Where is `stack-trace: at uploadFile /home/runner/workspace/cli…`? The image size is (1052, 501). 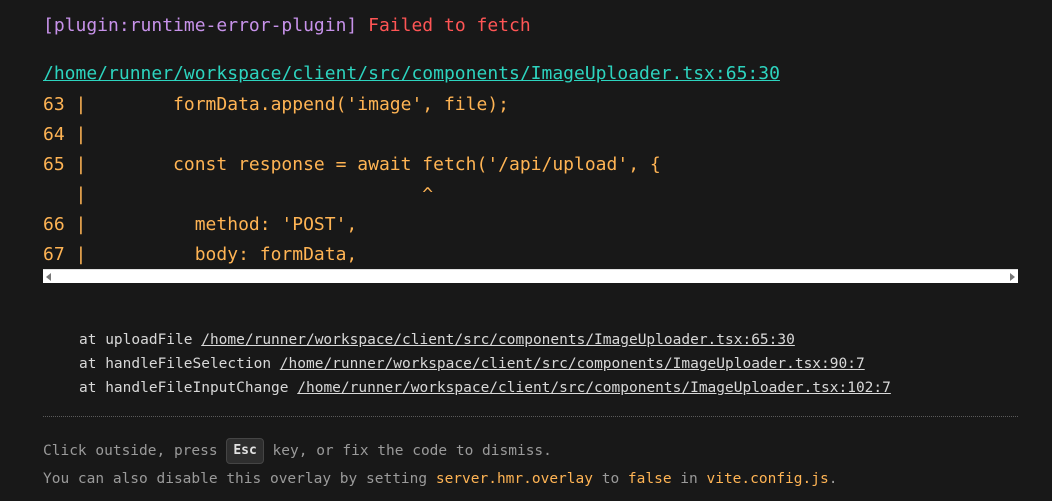 stack-trace: at uploadFile /home/runner/workspace/cli… is located at coordinates (485, 364).